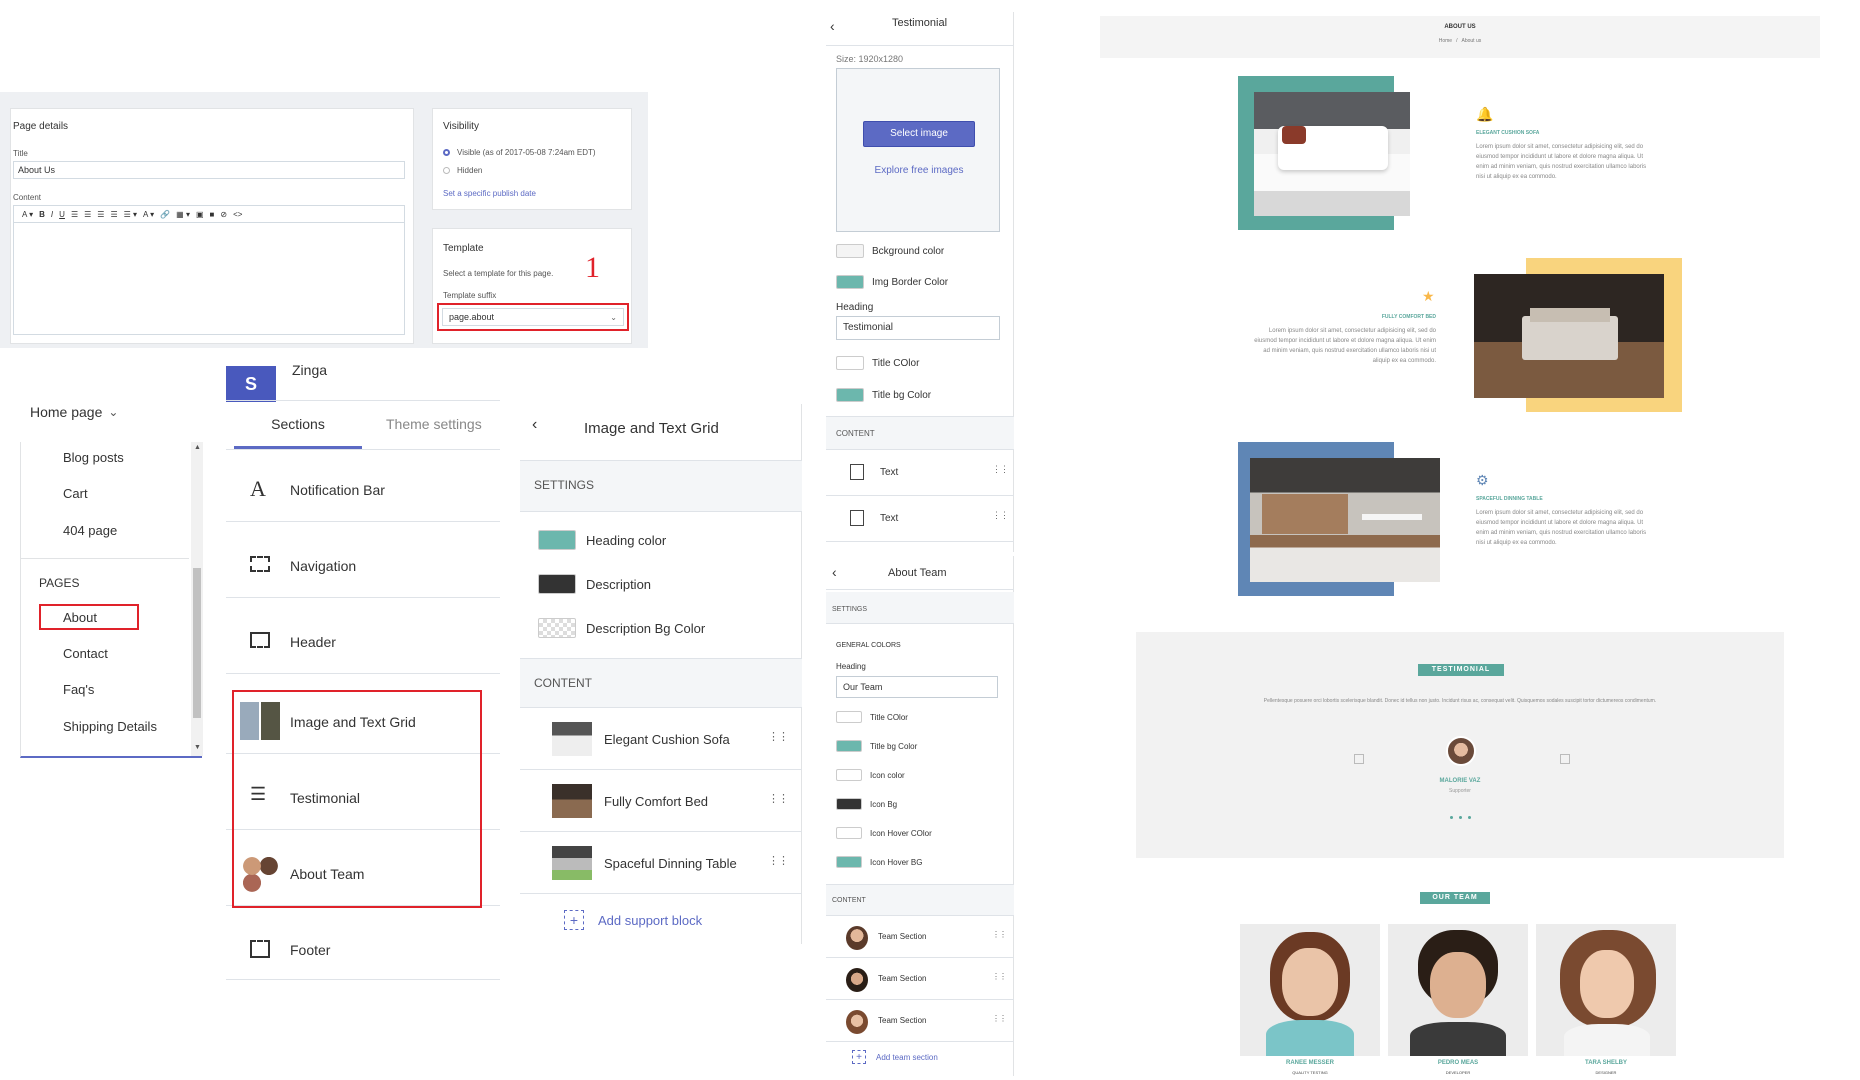 This screenshot has height=1080, width=1860. I want to click on template-suffix-select: page.about ⌄, so click(533, 317).